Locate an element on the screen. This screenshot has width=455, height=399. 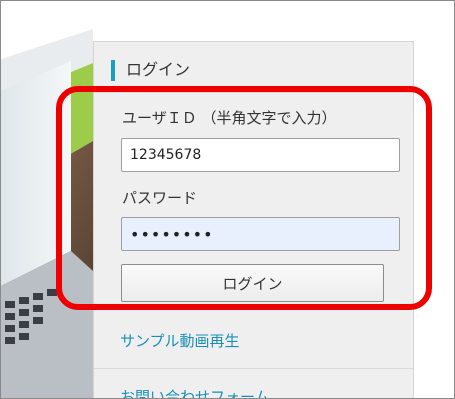
title-accent-bar is located at coordinates (113, 70).